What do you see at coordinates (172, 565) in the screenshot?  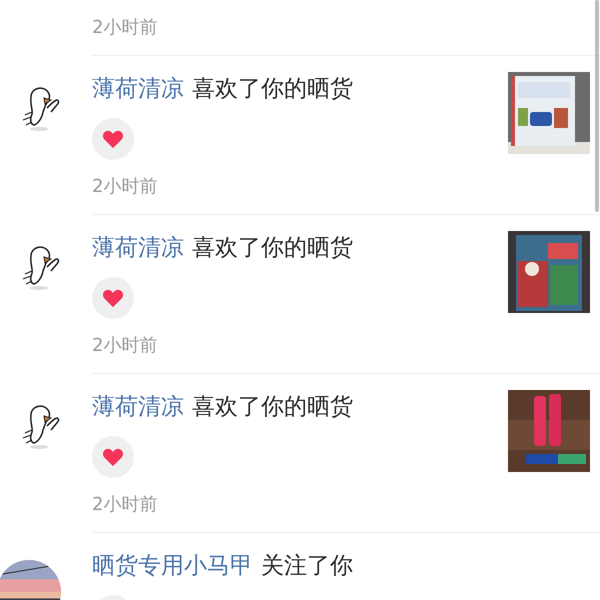 I see `user-name-link: 晒货专用小马甲` at bounding box center [172, 565].